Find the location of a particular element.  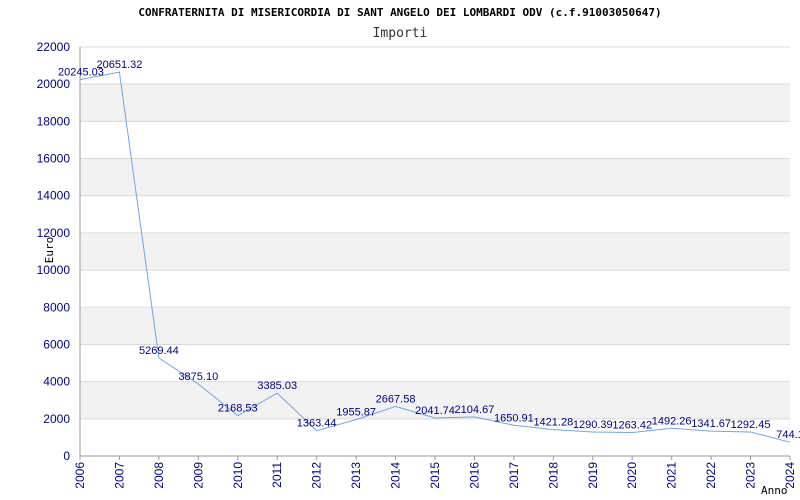

y-tick-label: 16000 is located at coordinates (54, 159).